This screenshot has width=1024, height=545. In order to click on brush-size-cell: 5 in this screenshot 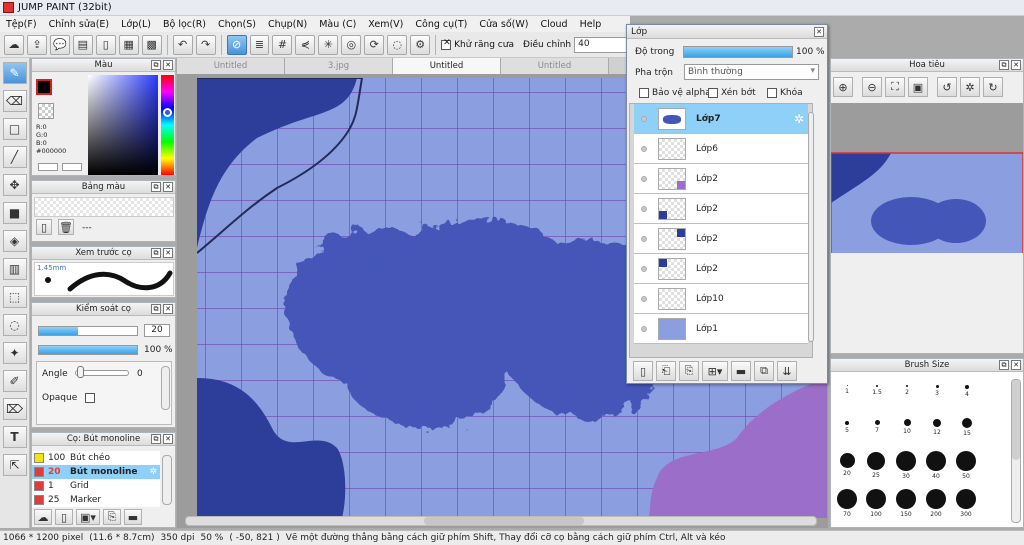, I will do `click(847, 427)`.